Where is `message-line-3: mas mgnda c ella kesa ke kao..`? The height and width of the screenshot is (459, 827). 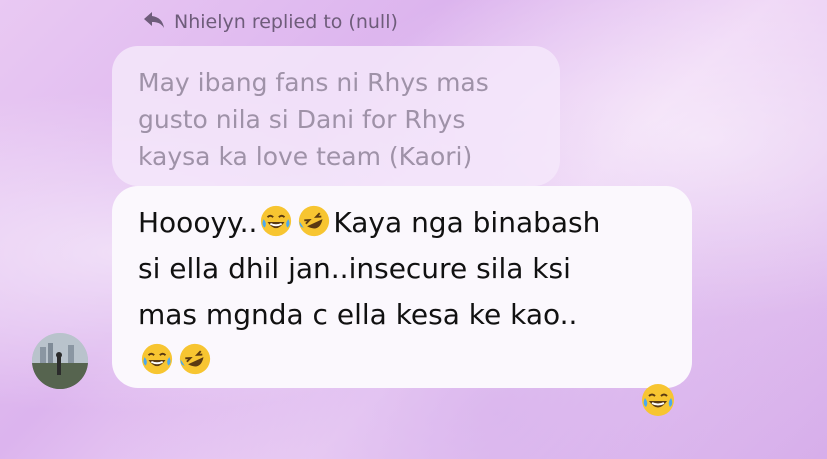
message-line-3: mas mgnda c ella kesa ke kao.. is located at coordinates (358, 314).